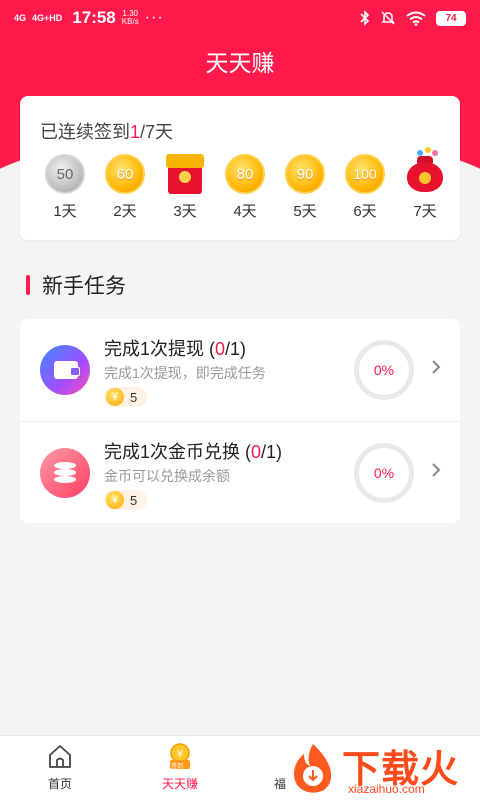 The height and width of the screenshot is (800, 480). I want to click on network-speed-unit: KB/s, so click(130, 21).